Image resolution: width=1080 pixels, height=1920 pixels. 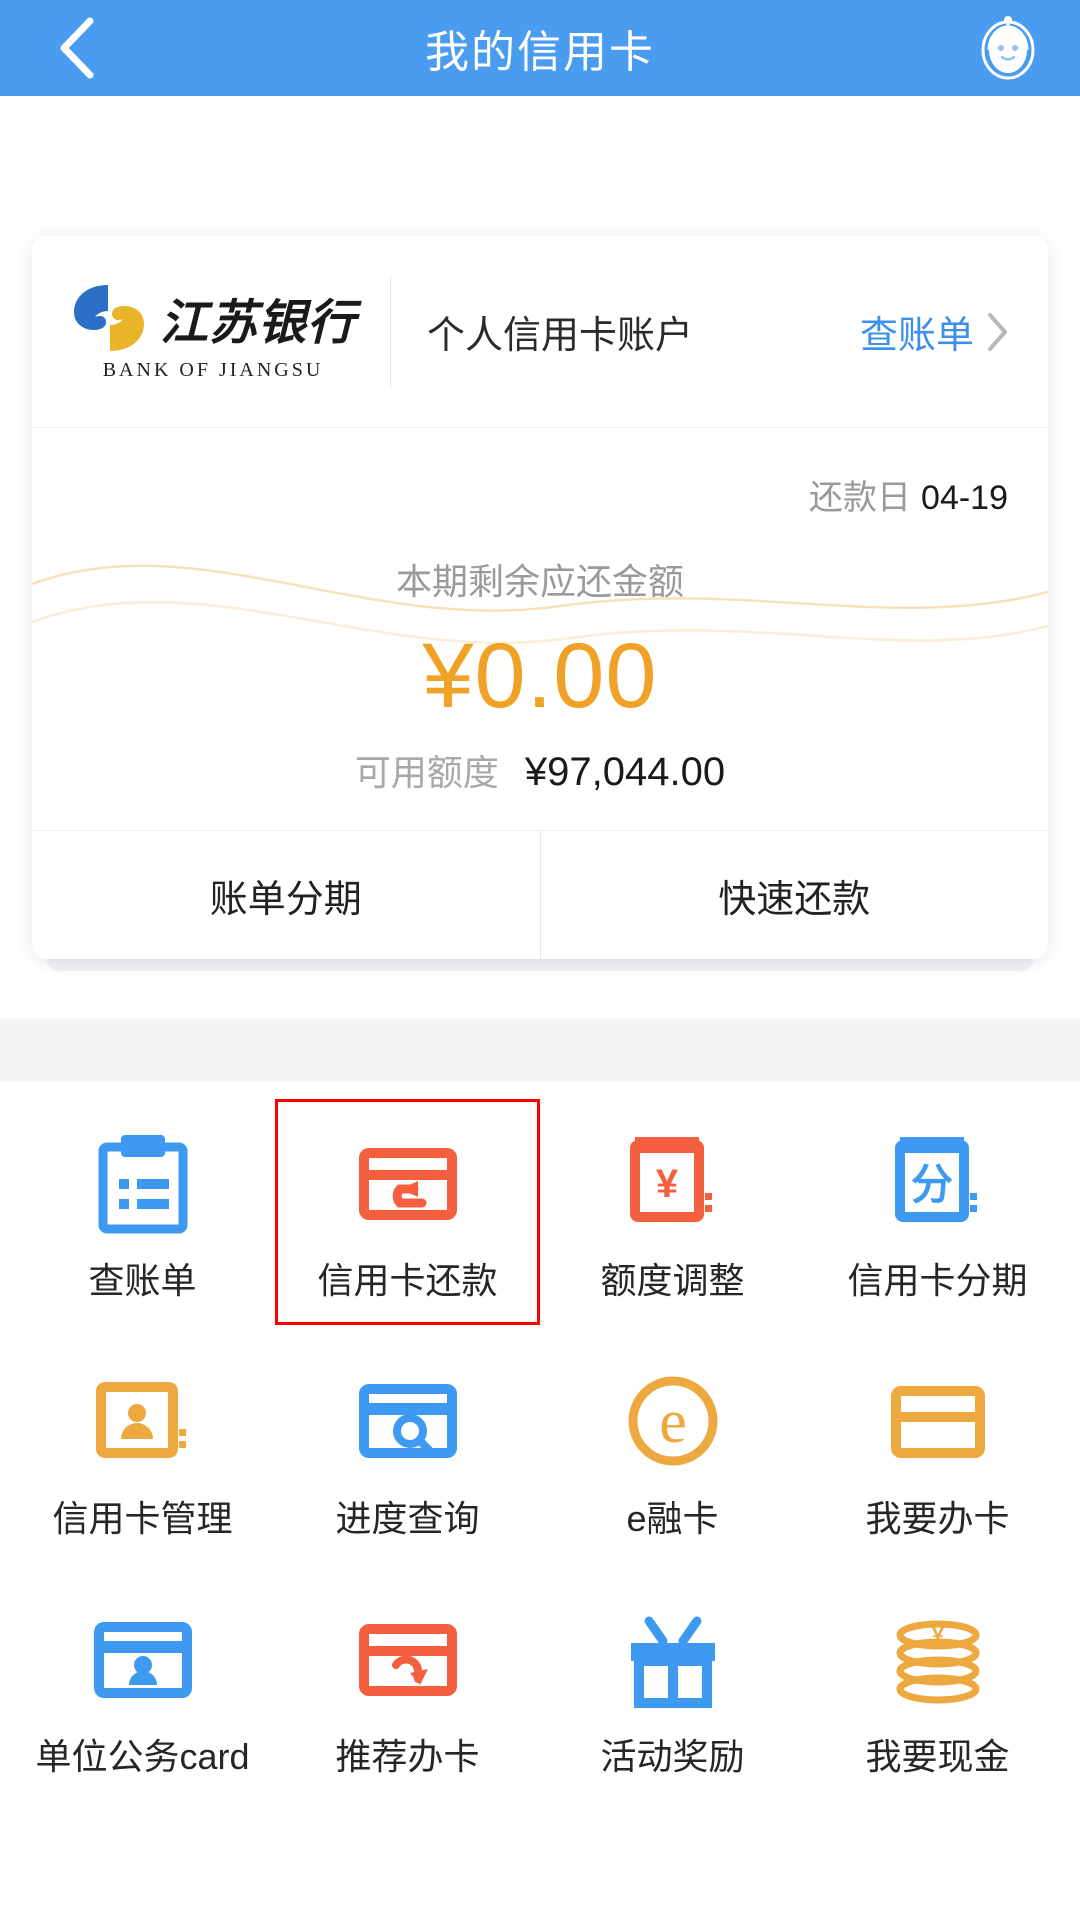 I want to click on card-repay-arrow-icon-wrap, so click(x=408, y=1183).